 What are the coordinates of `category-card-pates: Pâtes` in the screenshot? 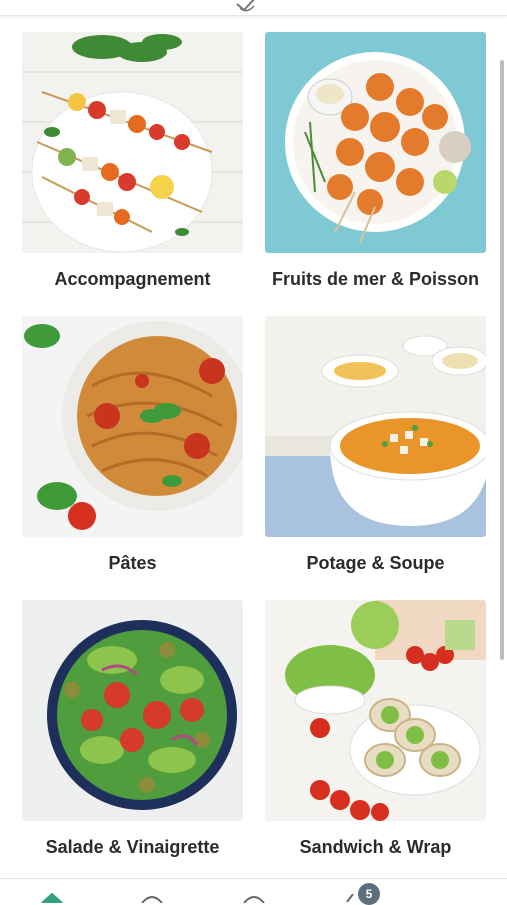 It's located at (132, 444).